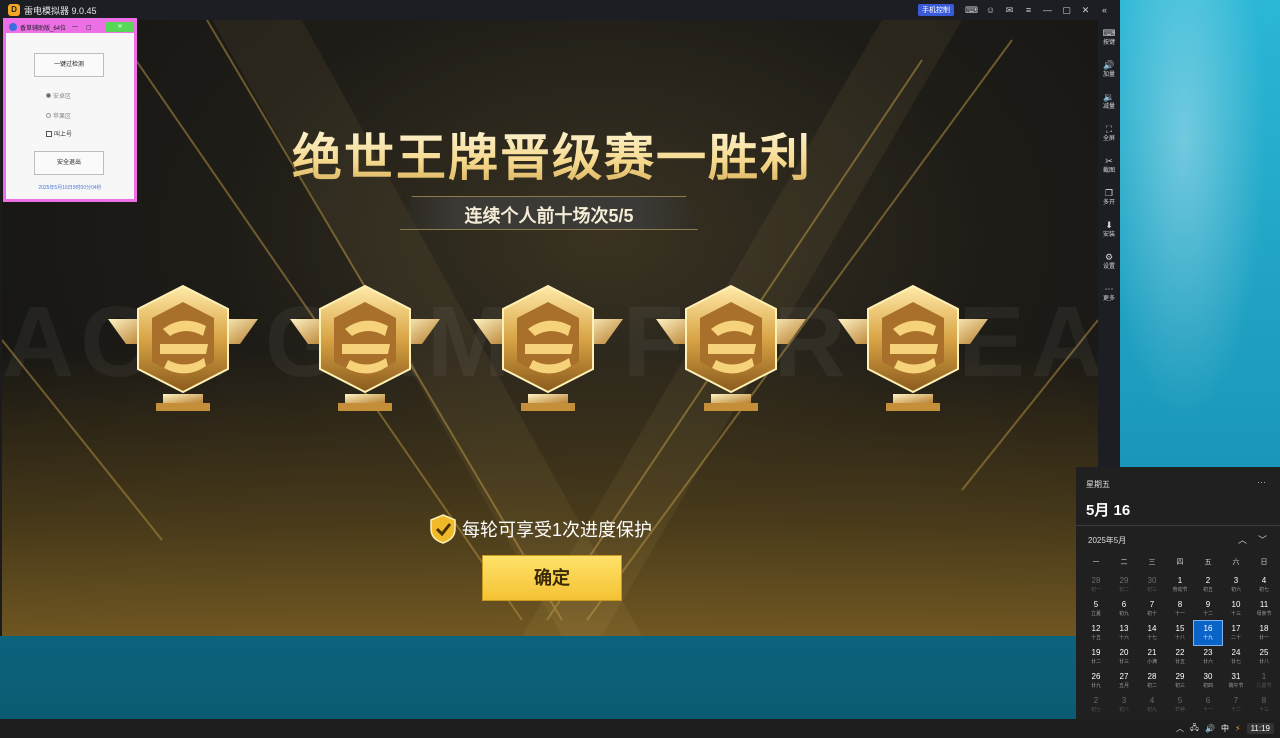 This screenshot has height=738, width=1280. Describe the element at coordinates (560, 10) in the screenshot. I see `emulator-titlebar: D 雷电模拟器 9.0.45 手机控制 ⌨ ☺ ✉ ≡ — ▢ ✕ «` at that location.